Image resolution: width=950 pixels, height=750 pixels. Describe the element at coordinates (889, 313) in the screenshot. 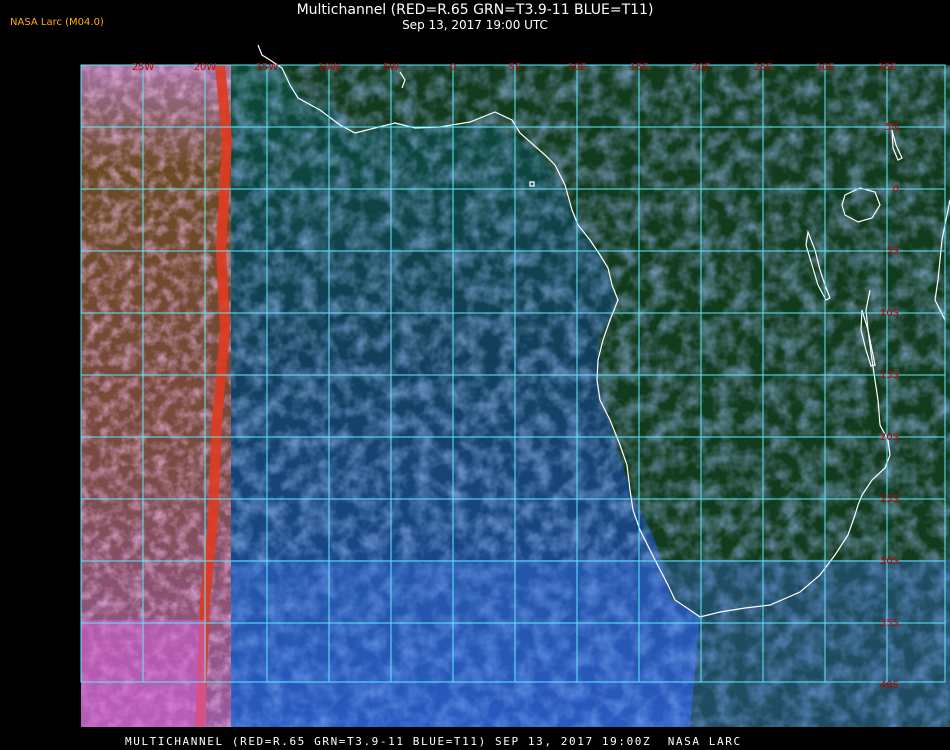

I see `latitude-label: 10S` at that location.